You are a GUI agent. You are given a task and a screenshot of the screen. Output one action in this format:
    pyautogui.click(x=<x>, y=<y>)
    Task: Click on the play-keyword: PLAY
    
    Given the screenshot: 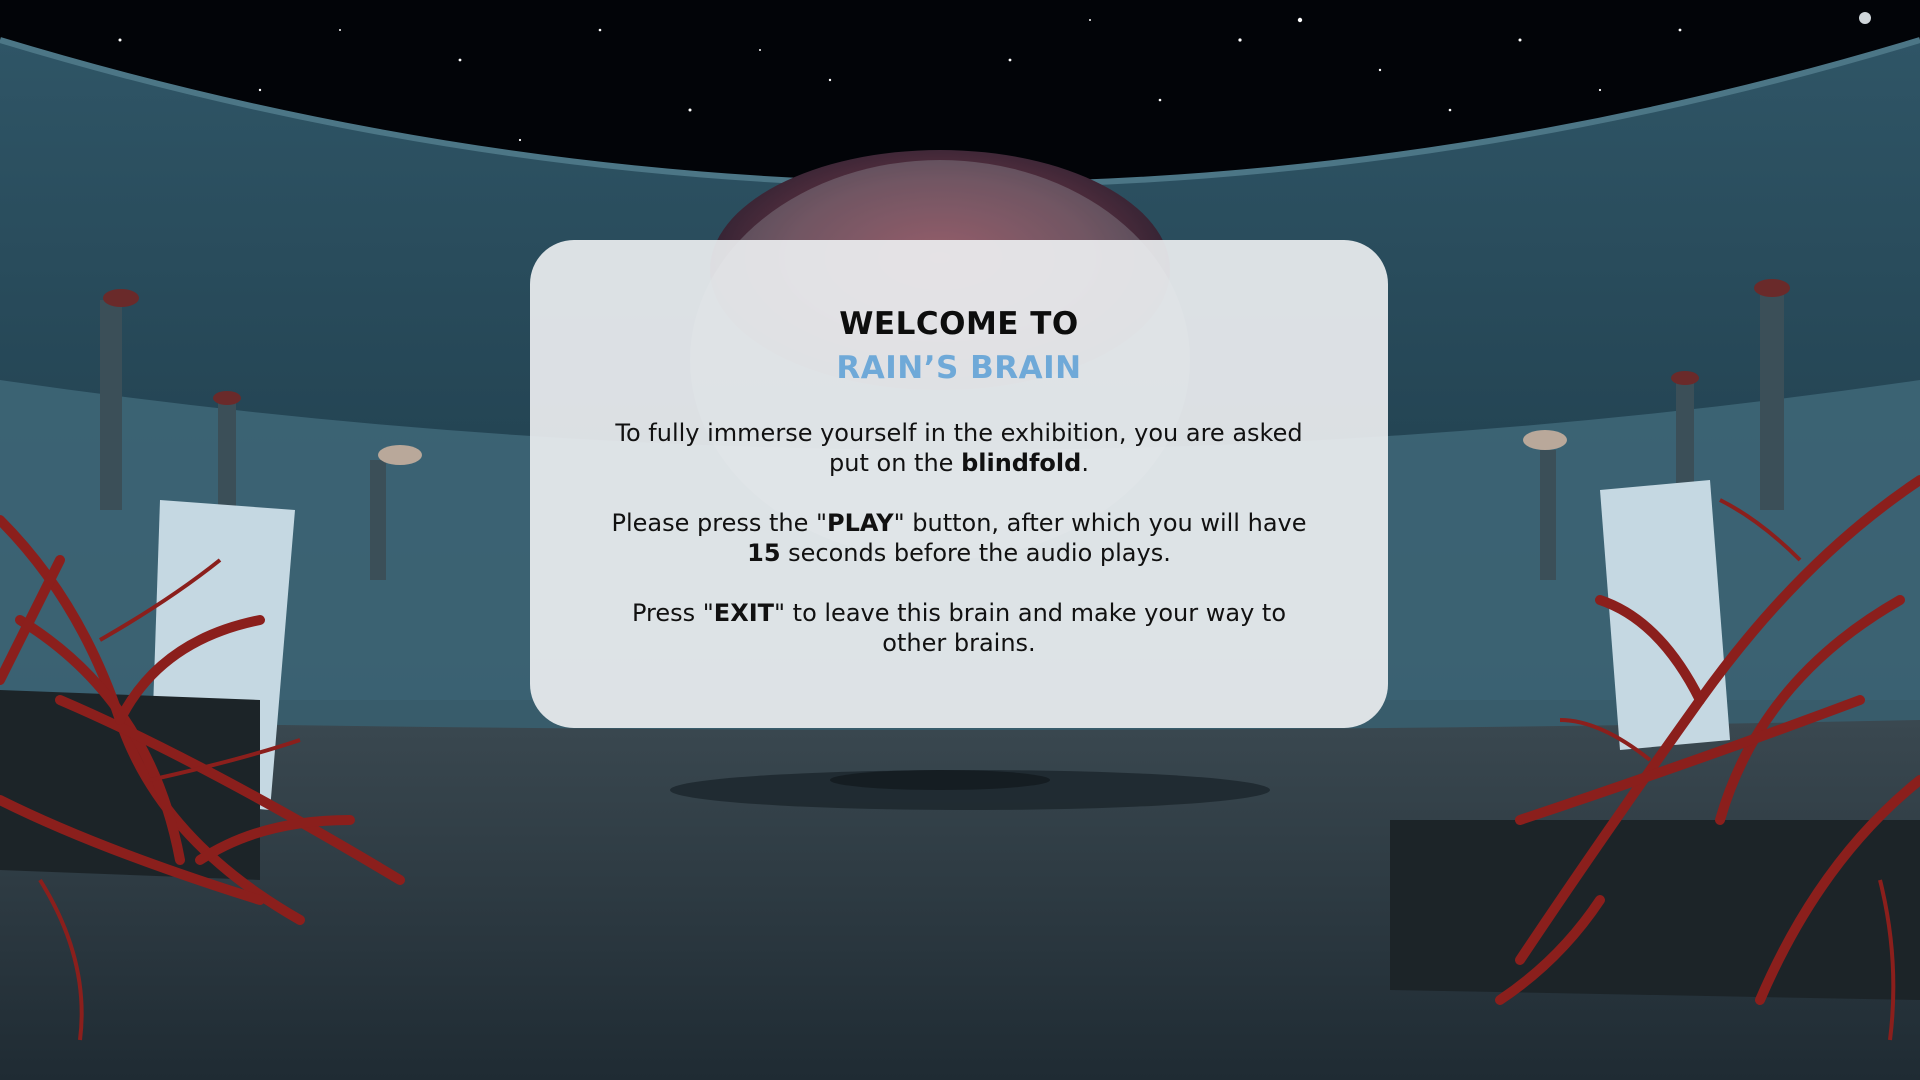 What is the action you would take?
    pyautogui.click(x=860, y=523)
    